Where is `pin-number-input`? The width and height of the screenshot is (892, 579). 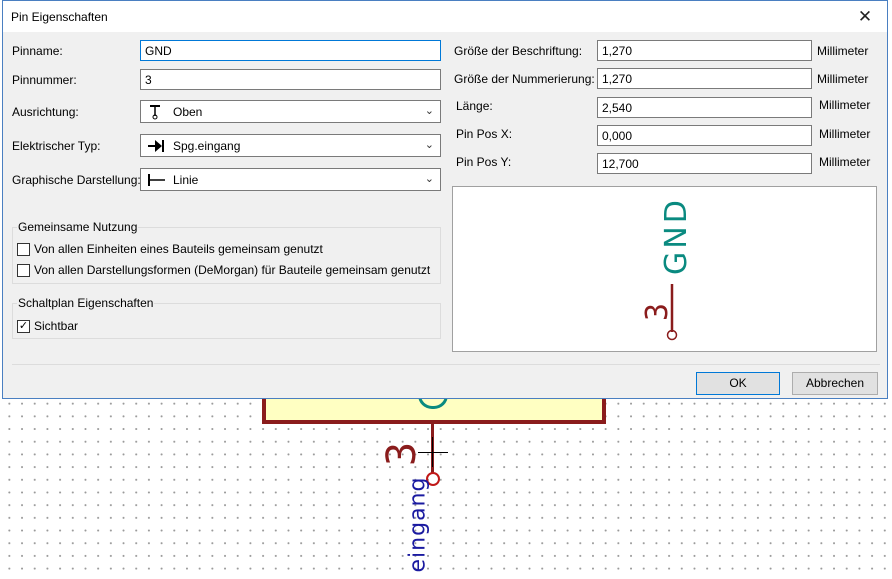
pin-number-input is located at coordinates (290, 79).